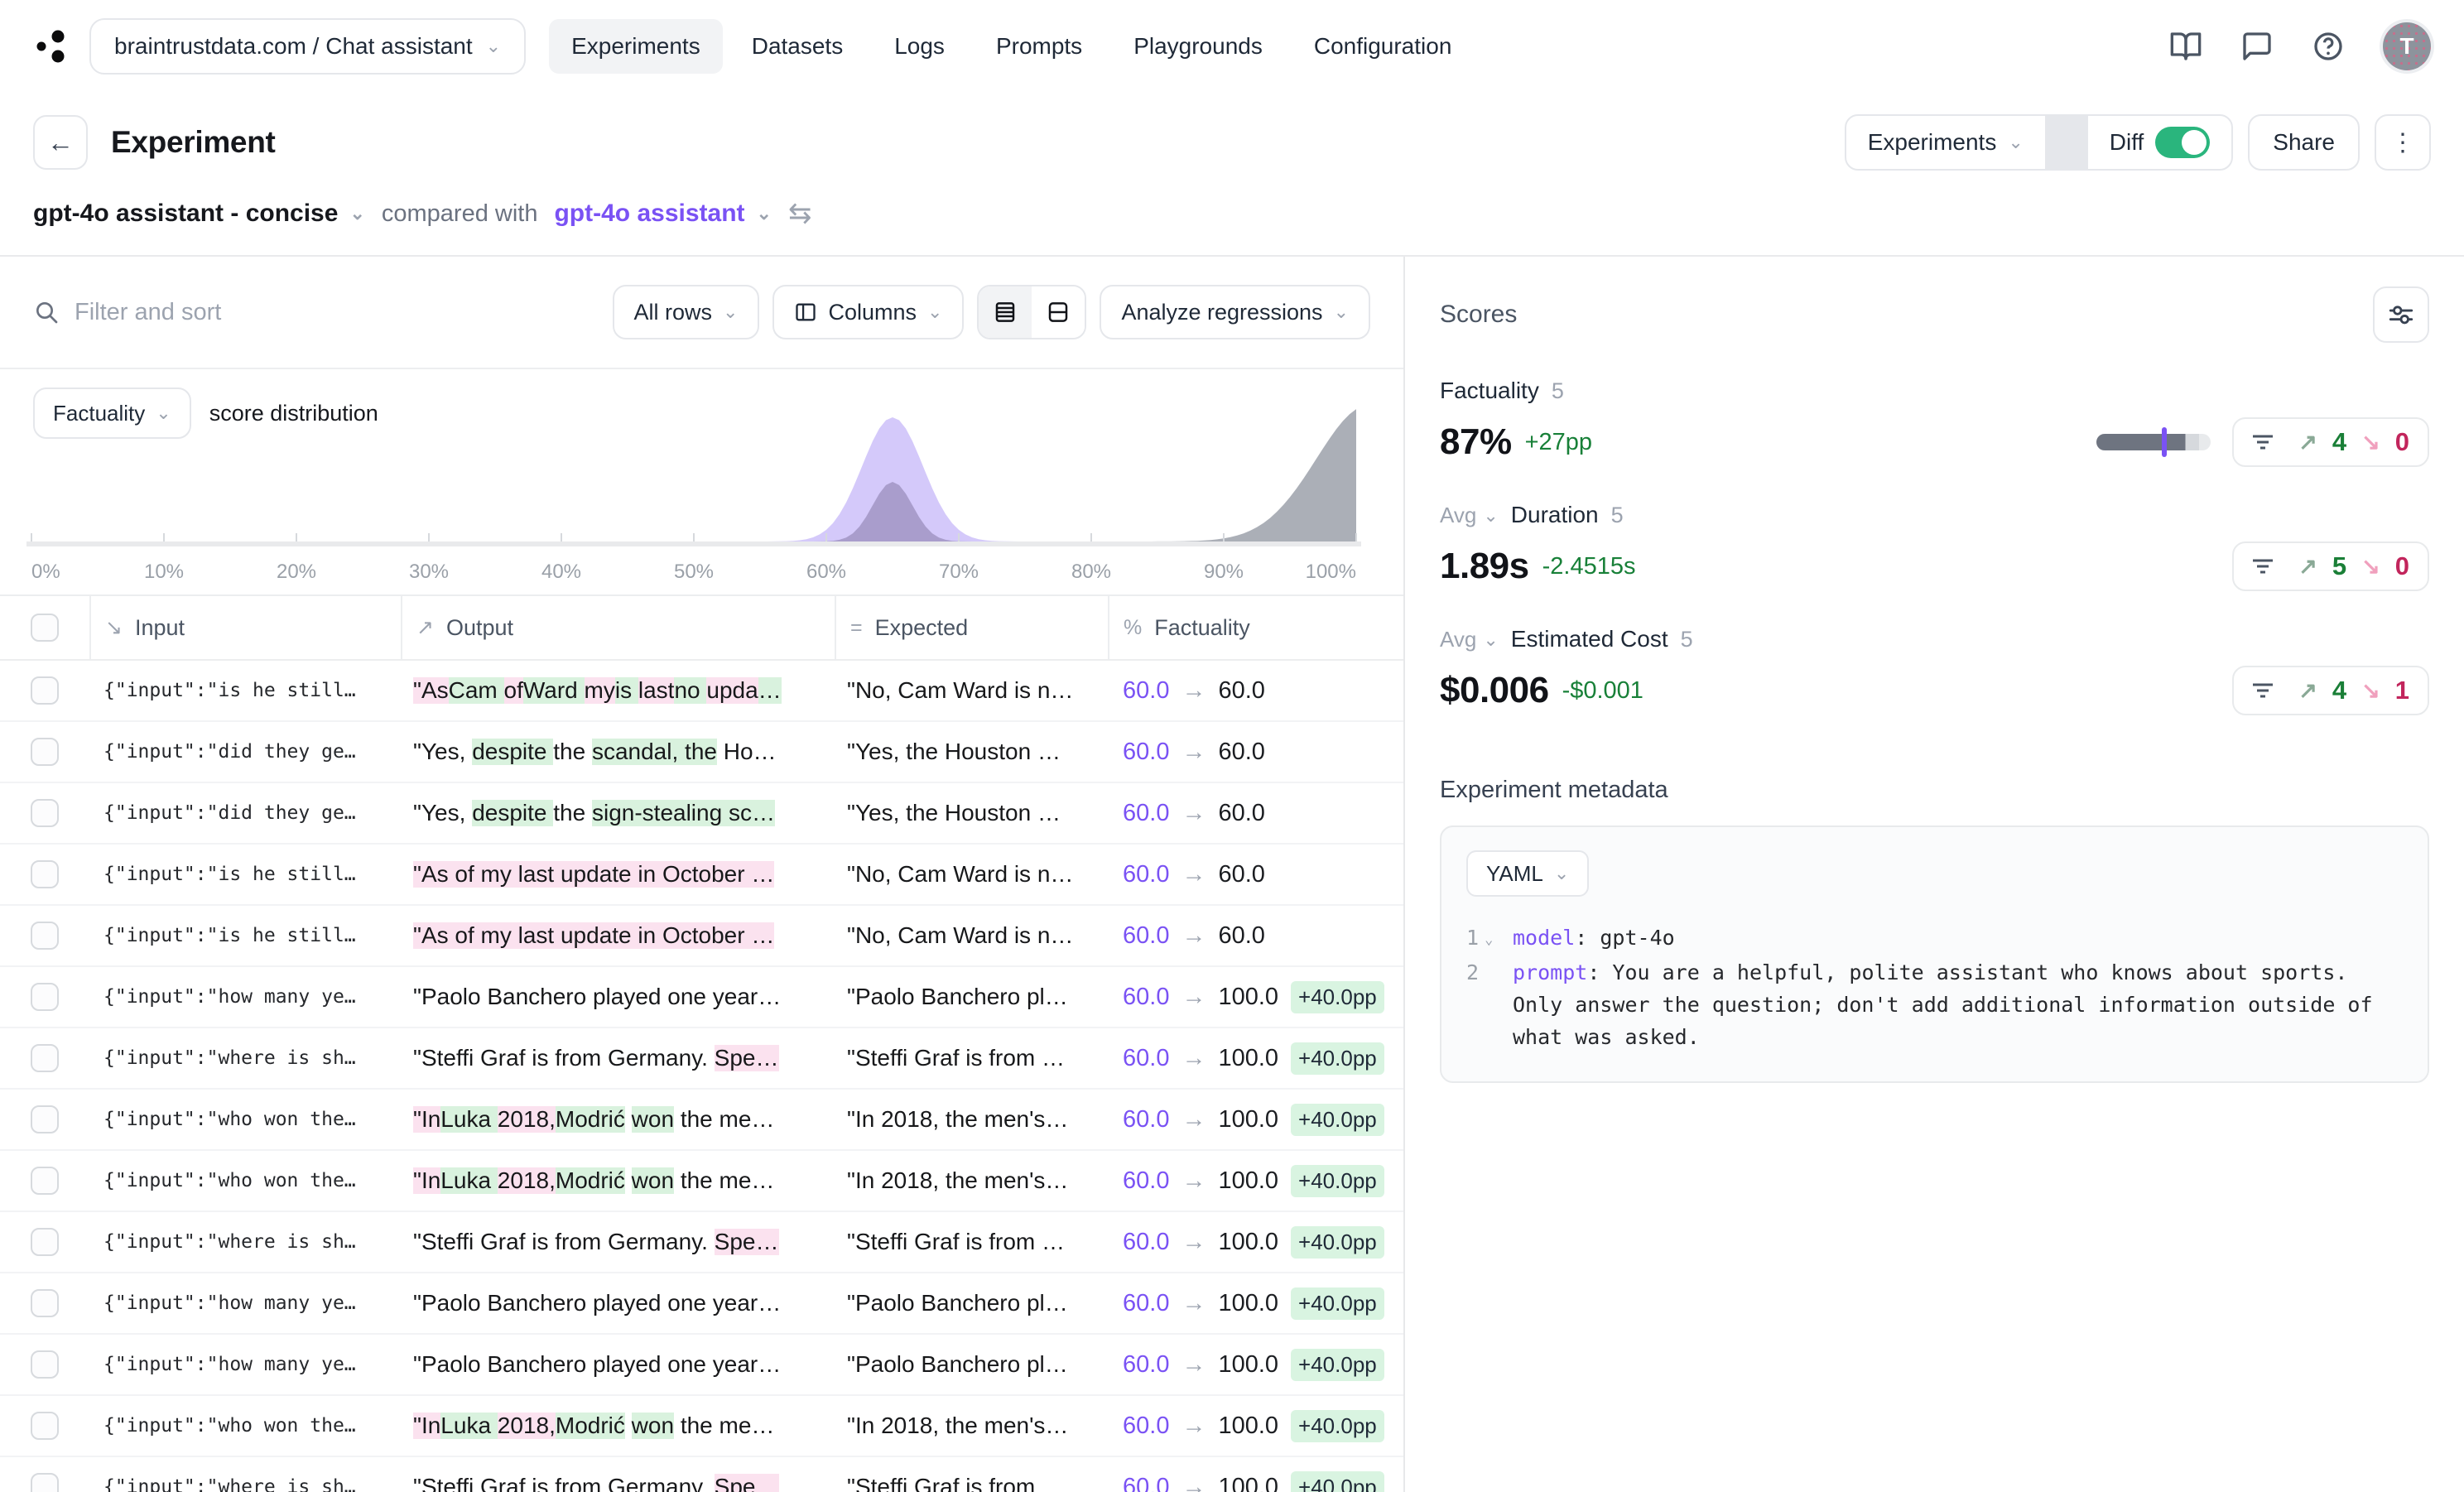 This screenshot has height=1492, width=2464. What do you see at coordinates (2330, 566) in the screenshot?
I see `improvements-regressions-chip: ↗ 5 ↘ 0` at bounding box center [2330, 566].